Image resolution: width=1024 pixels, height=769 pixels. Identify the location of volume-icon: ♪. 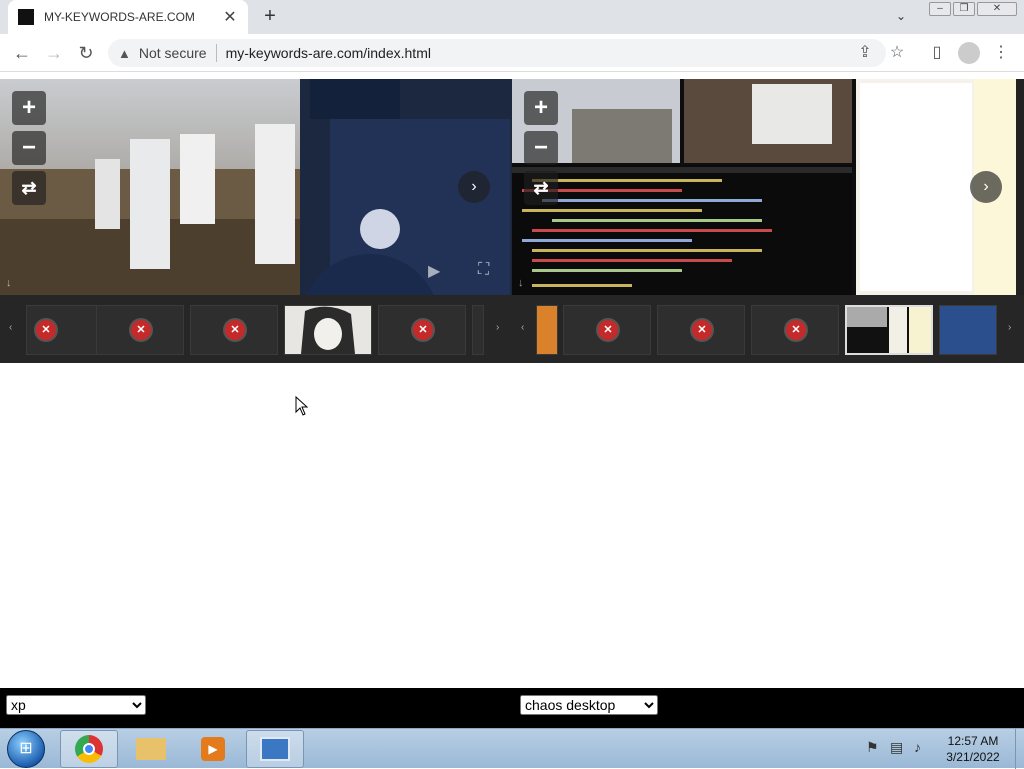
(917, 747).